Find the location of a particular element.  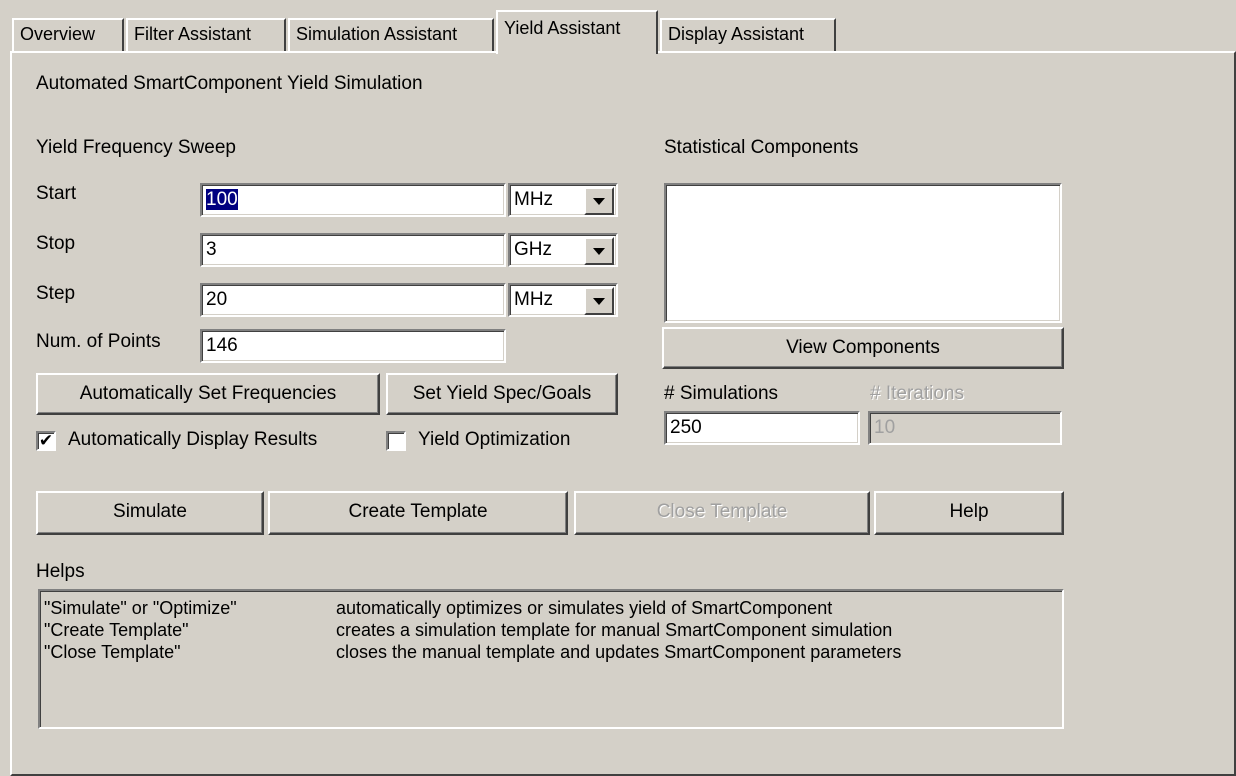

close-template-button: Close Template is located at coordinates (722, 513).